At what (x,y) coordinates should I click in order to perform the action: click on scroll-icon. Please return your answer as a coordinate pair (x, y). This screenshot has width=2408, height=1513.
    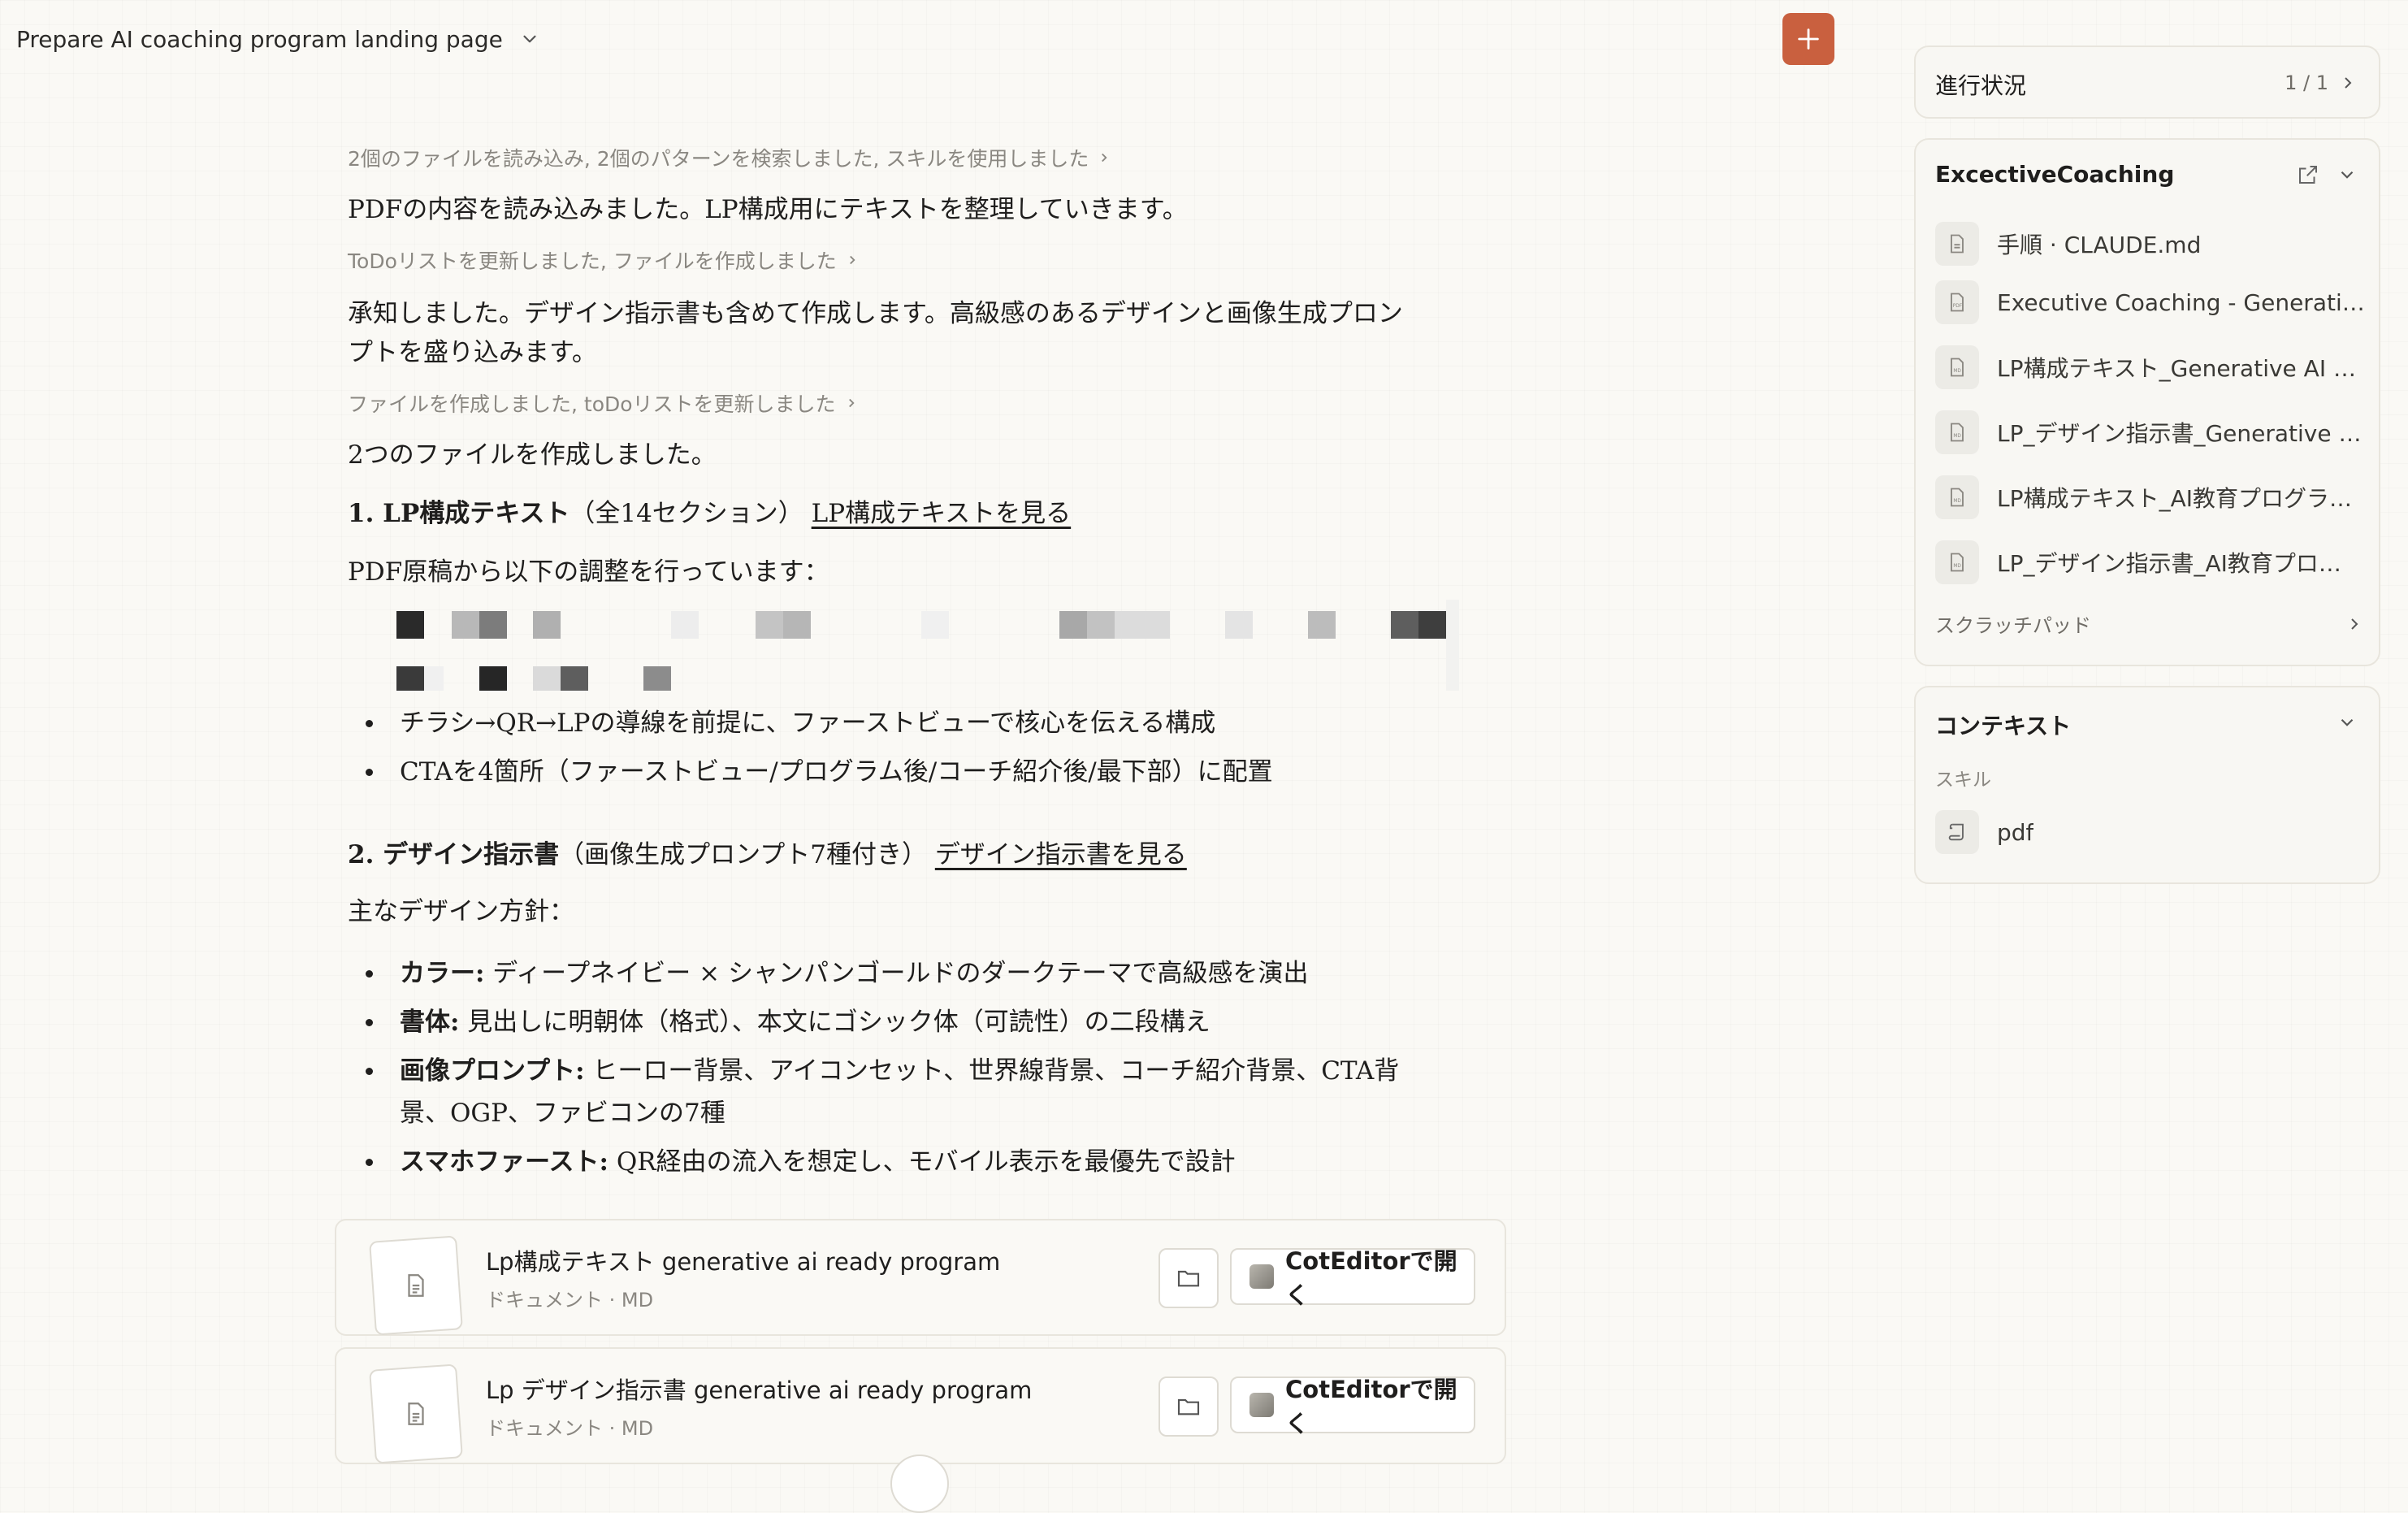
    Looking at the image, I should click on (1957, 832).